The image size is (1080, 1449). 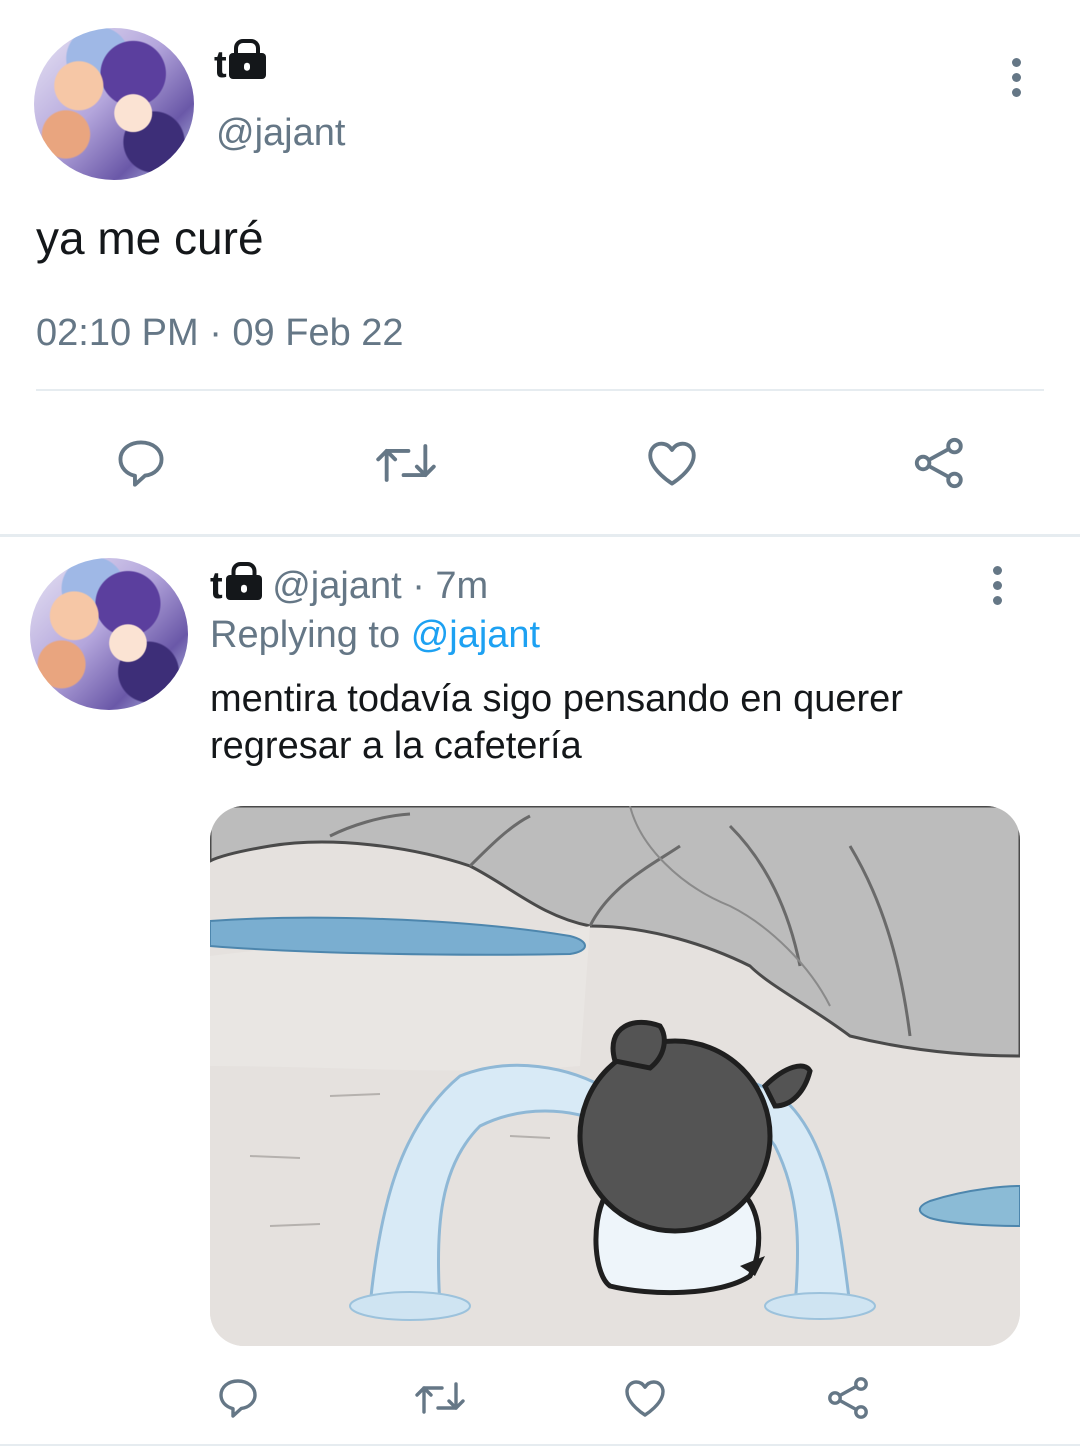 I want to click on reply-text-line-2: regresar a la cafetería, so click(x=396, y=746).